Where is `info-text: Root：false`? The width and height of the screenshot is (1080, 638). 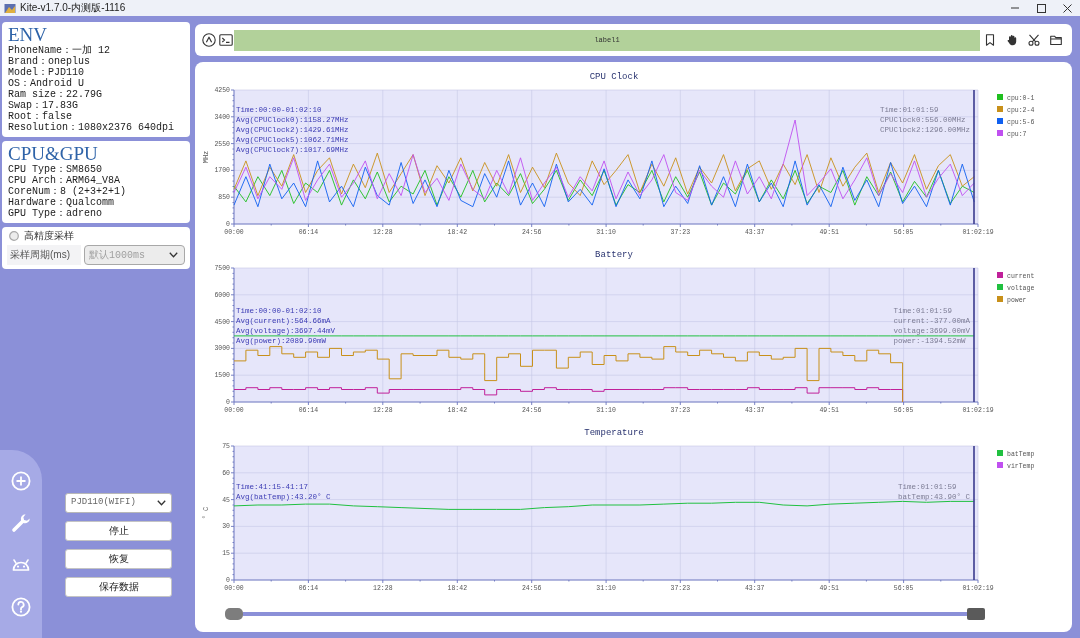
info-text: Root：false is located at coordinates (40, 116).